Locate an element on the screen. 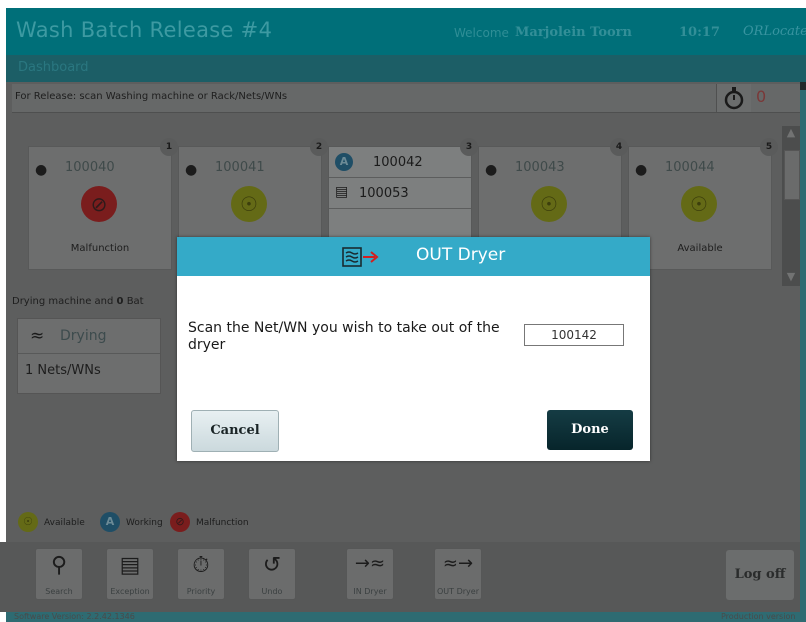 The height and width of the screenshot is (622, 806). machine-id: 100040 is located at coordinates (90, 167).